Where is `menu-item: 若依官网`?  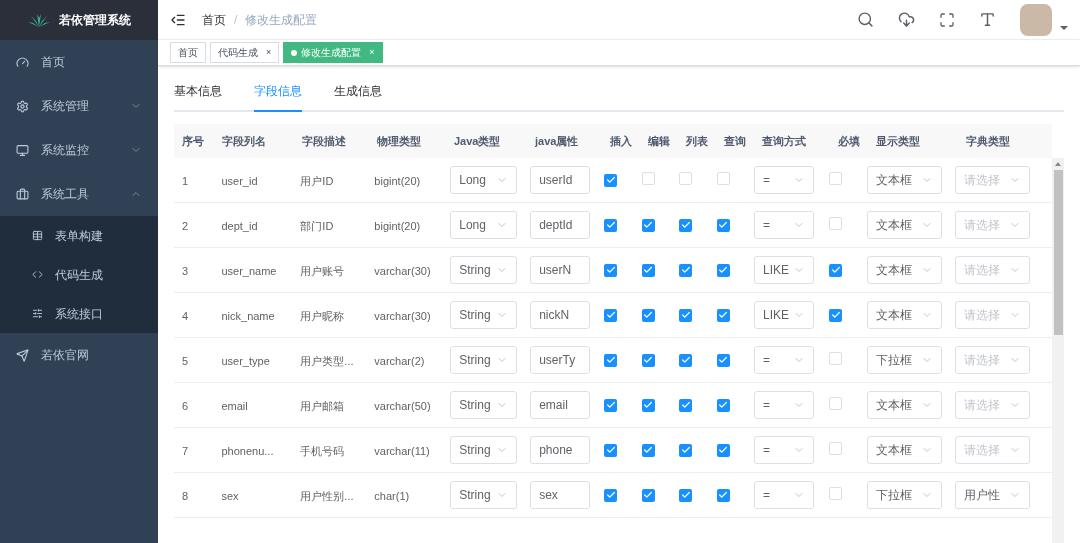 menu-item: 若依官网 is located at coordinates (79, 355).